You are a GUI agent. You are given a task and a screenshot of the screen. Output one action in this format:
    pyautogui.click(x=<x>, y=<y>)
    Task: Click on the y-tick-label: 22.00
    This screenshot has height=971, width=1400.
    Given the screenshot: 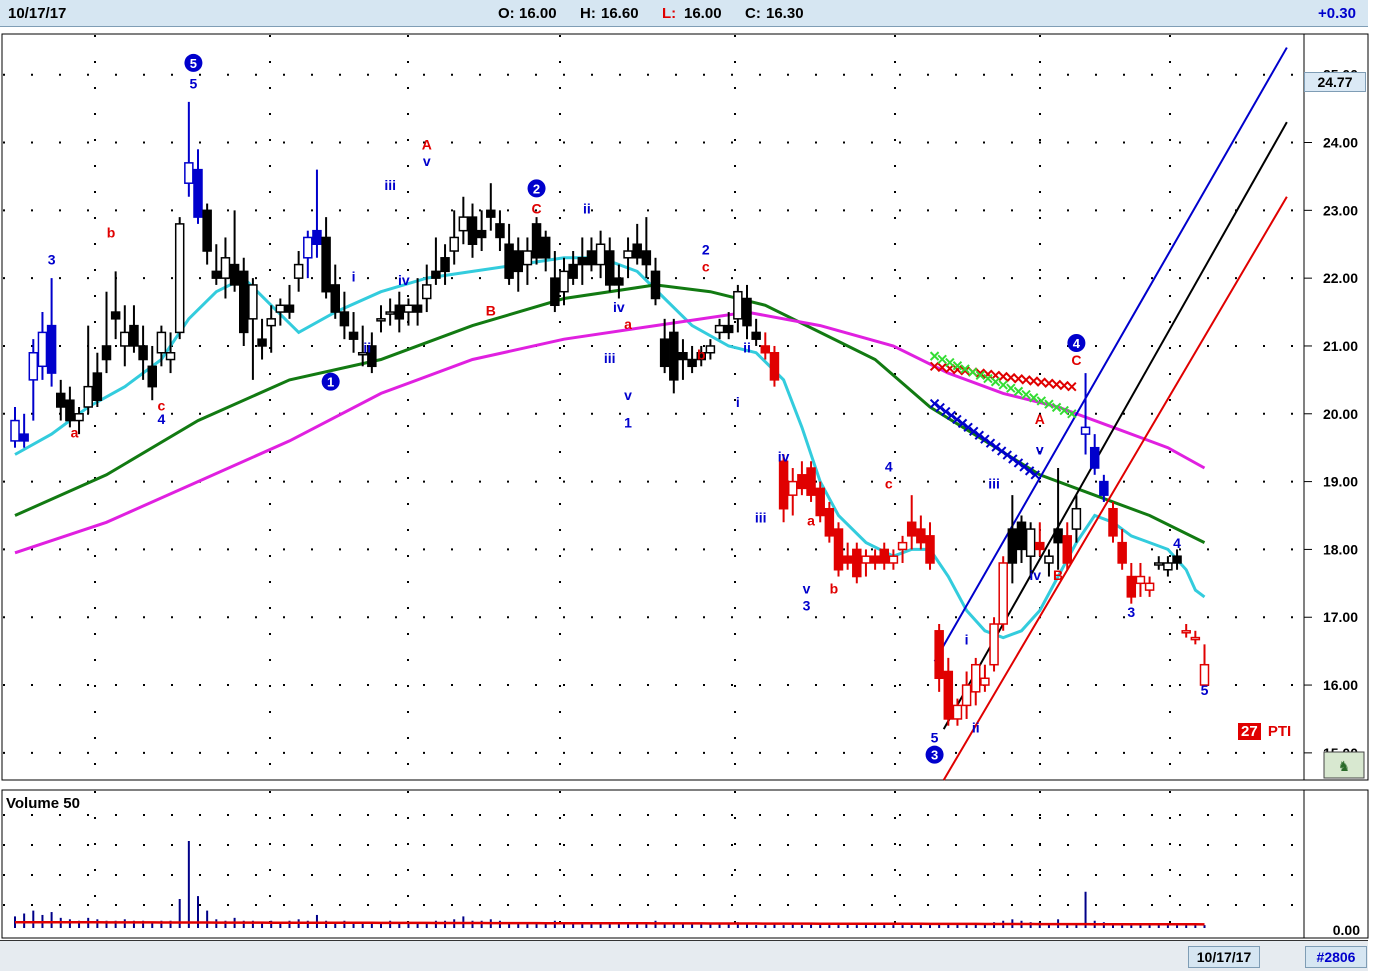 What is the action you would take?
    pyautogui.click(x=1340, y=278)
    